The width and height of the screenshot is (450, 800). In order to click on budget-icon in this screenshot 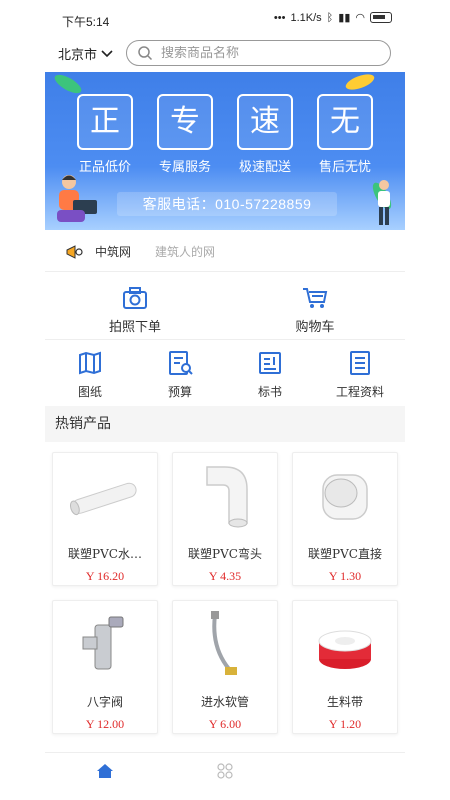, I will do `click(181, 363)`.